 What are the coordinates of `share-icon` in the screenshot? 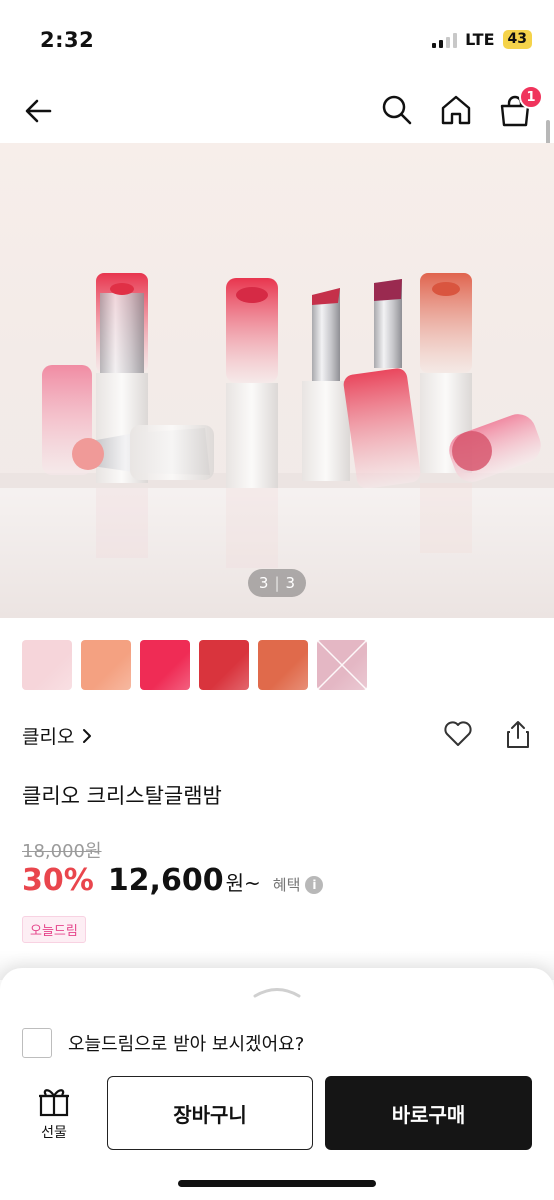 It's located at (518, 734).